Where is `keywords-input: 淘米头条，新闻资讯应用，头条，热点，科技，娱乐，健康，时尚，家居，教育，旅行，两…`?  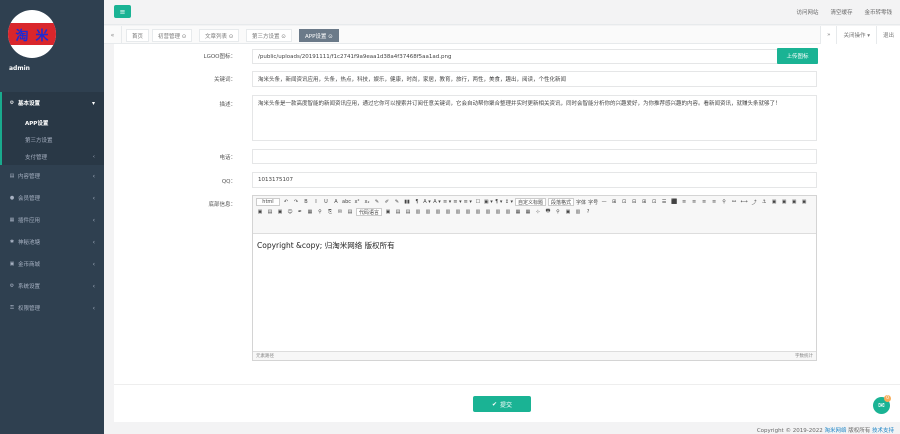
keywords-input: 淘米头条，新闻资讯应用，头条，热点，科技，娱乐，健康，时尚，家居，教育，旅行，两… is located at coordinates (534, 79).